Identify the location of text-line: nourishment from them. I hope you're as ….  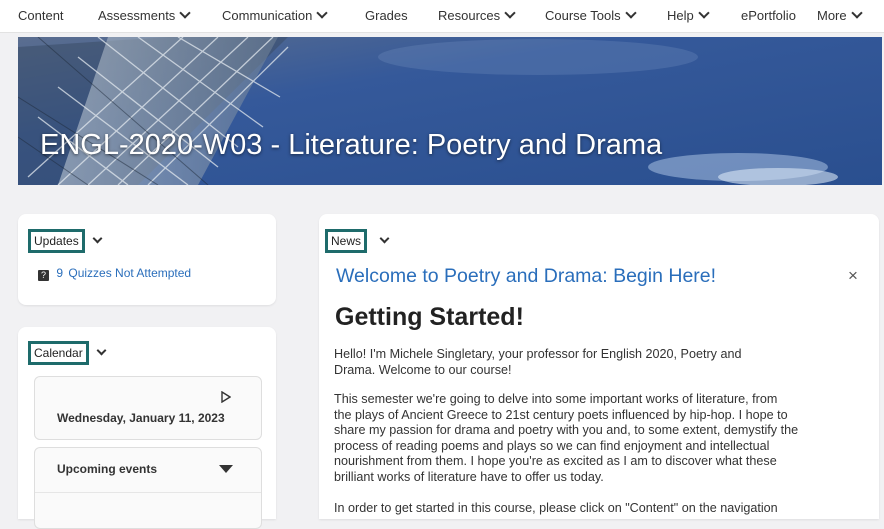
(555, 461).